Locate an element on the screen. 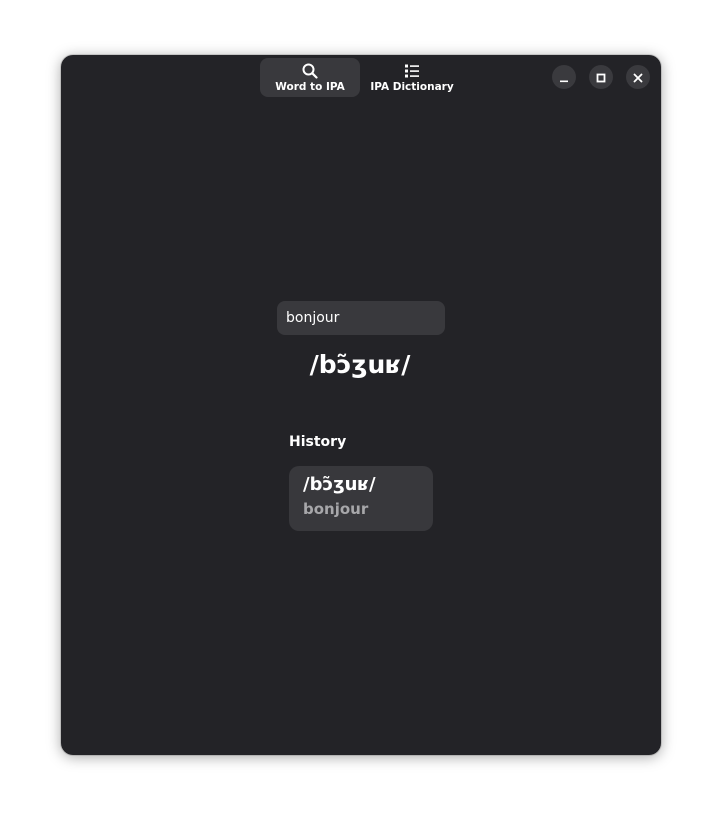 The width and height of the screenshot is (722, 822). view-switcher: Word to IPA IPA Dictionary is located at coordinates (360, 77).